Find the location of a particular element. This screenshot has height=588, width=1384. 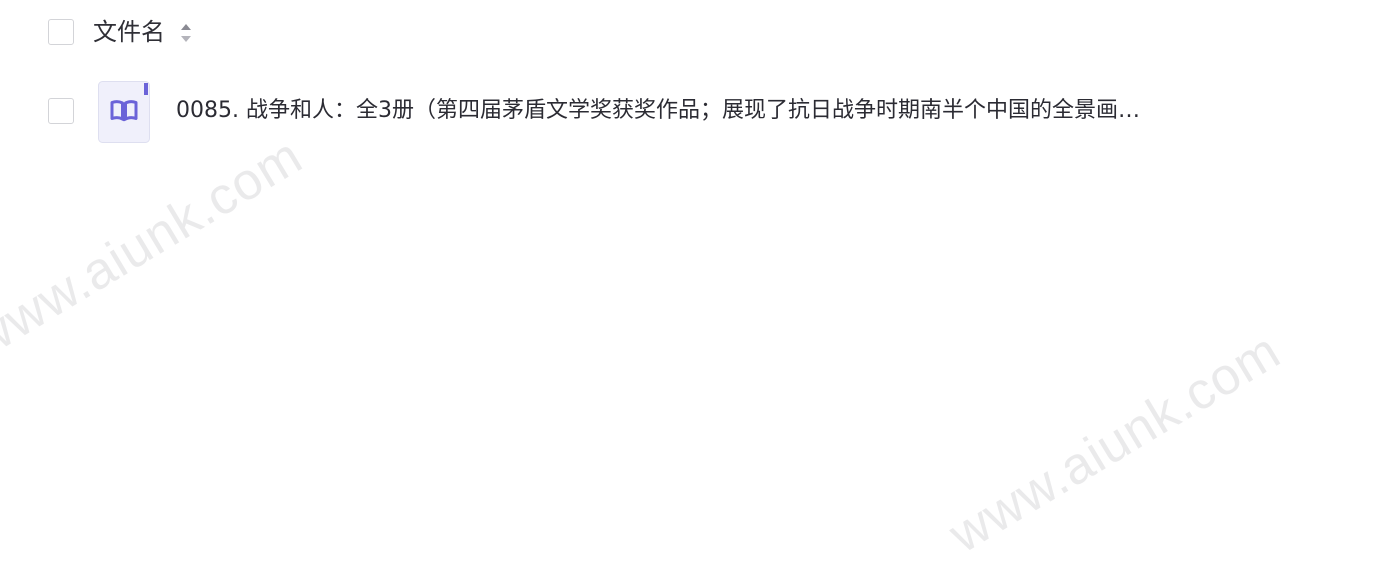

sort-icon is located at coordinates (186, 33).